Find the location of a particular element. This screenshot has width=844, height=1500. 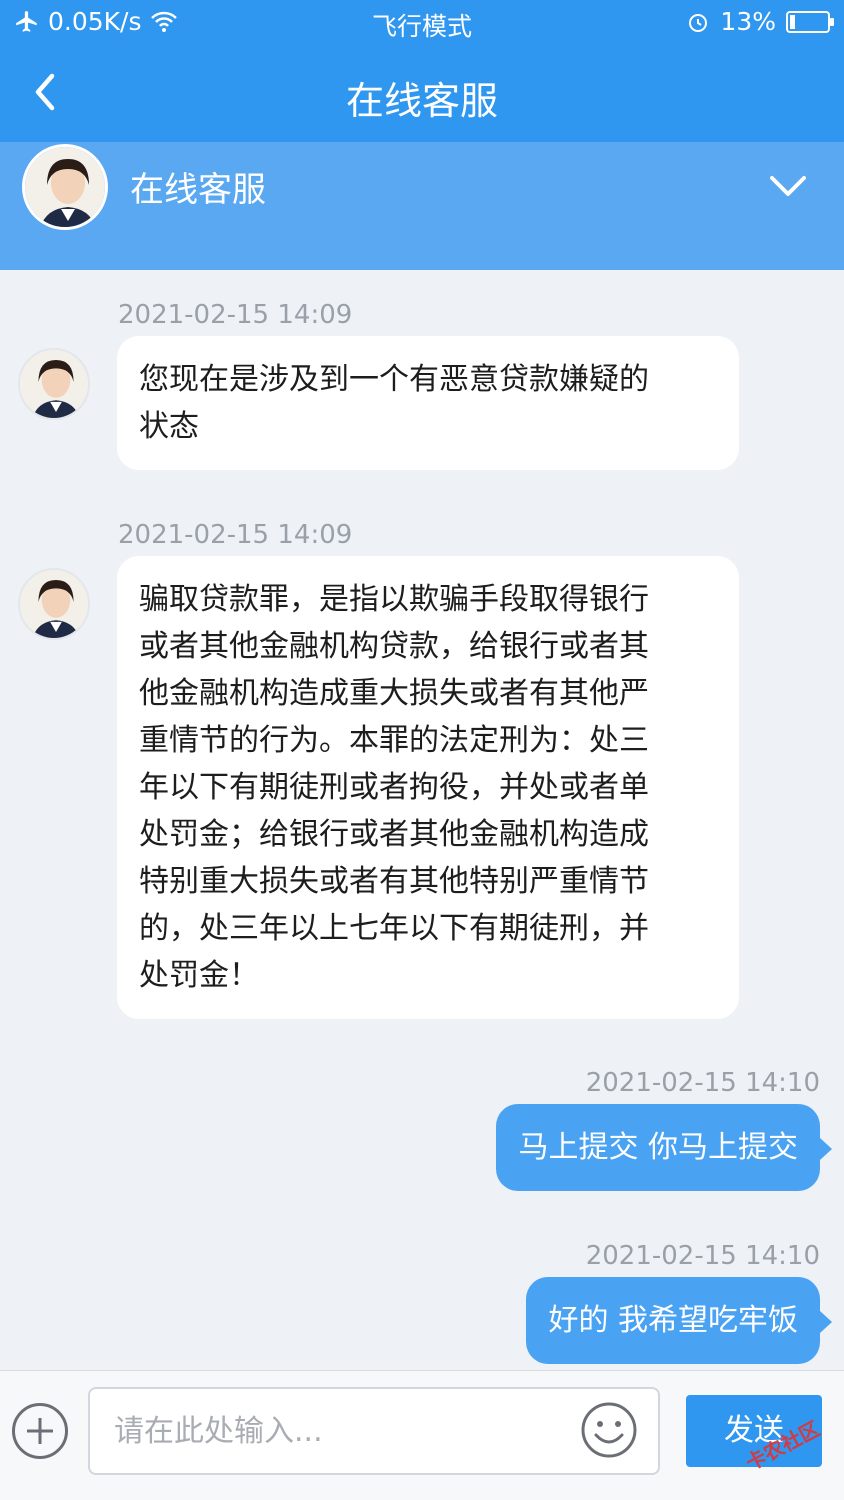

message-input is located at coordinates (374, 1431).